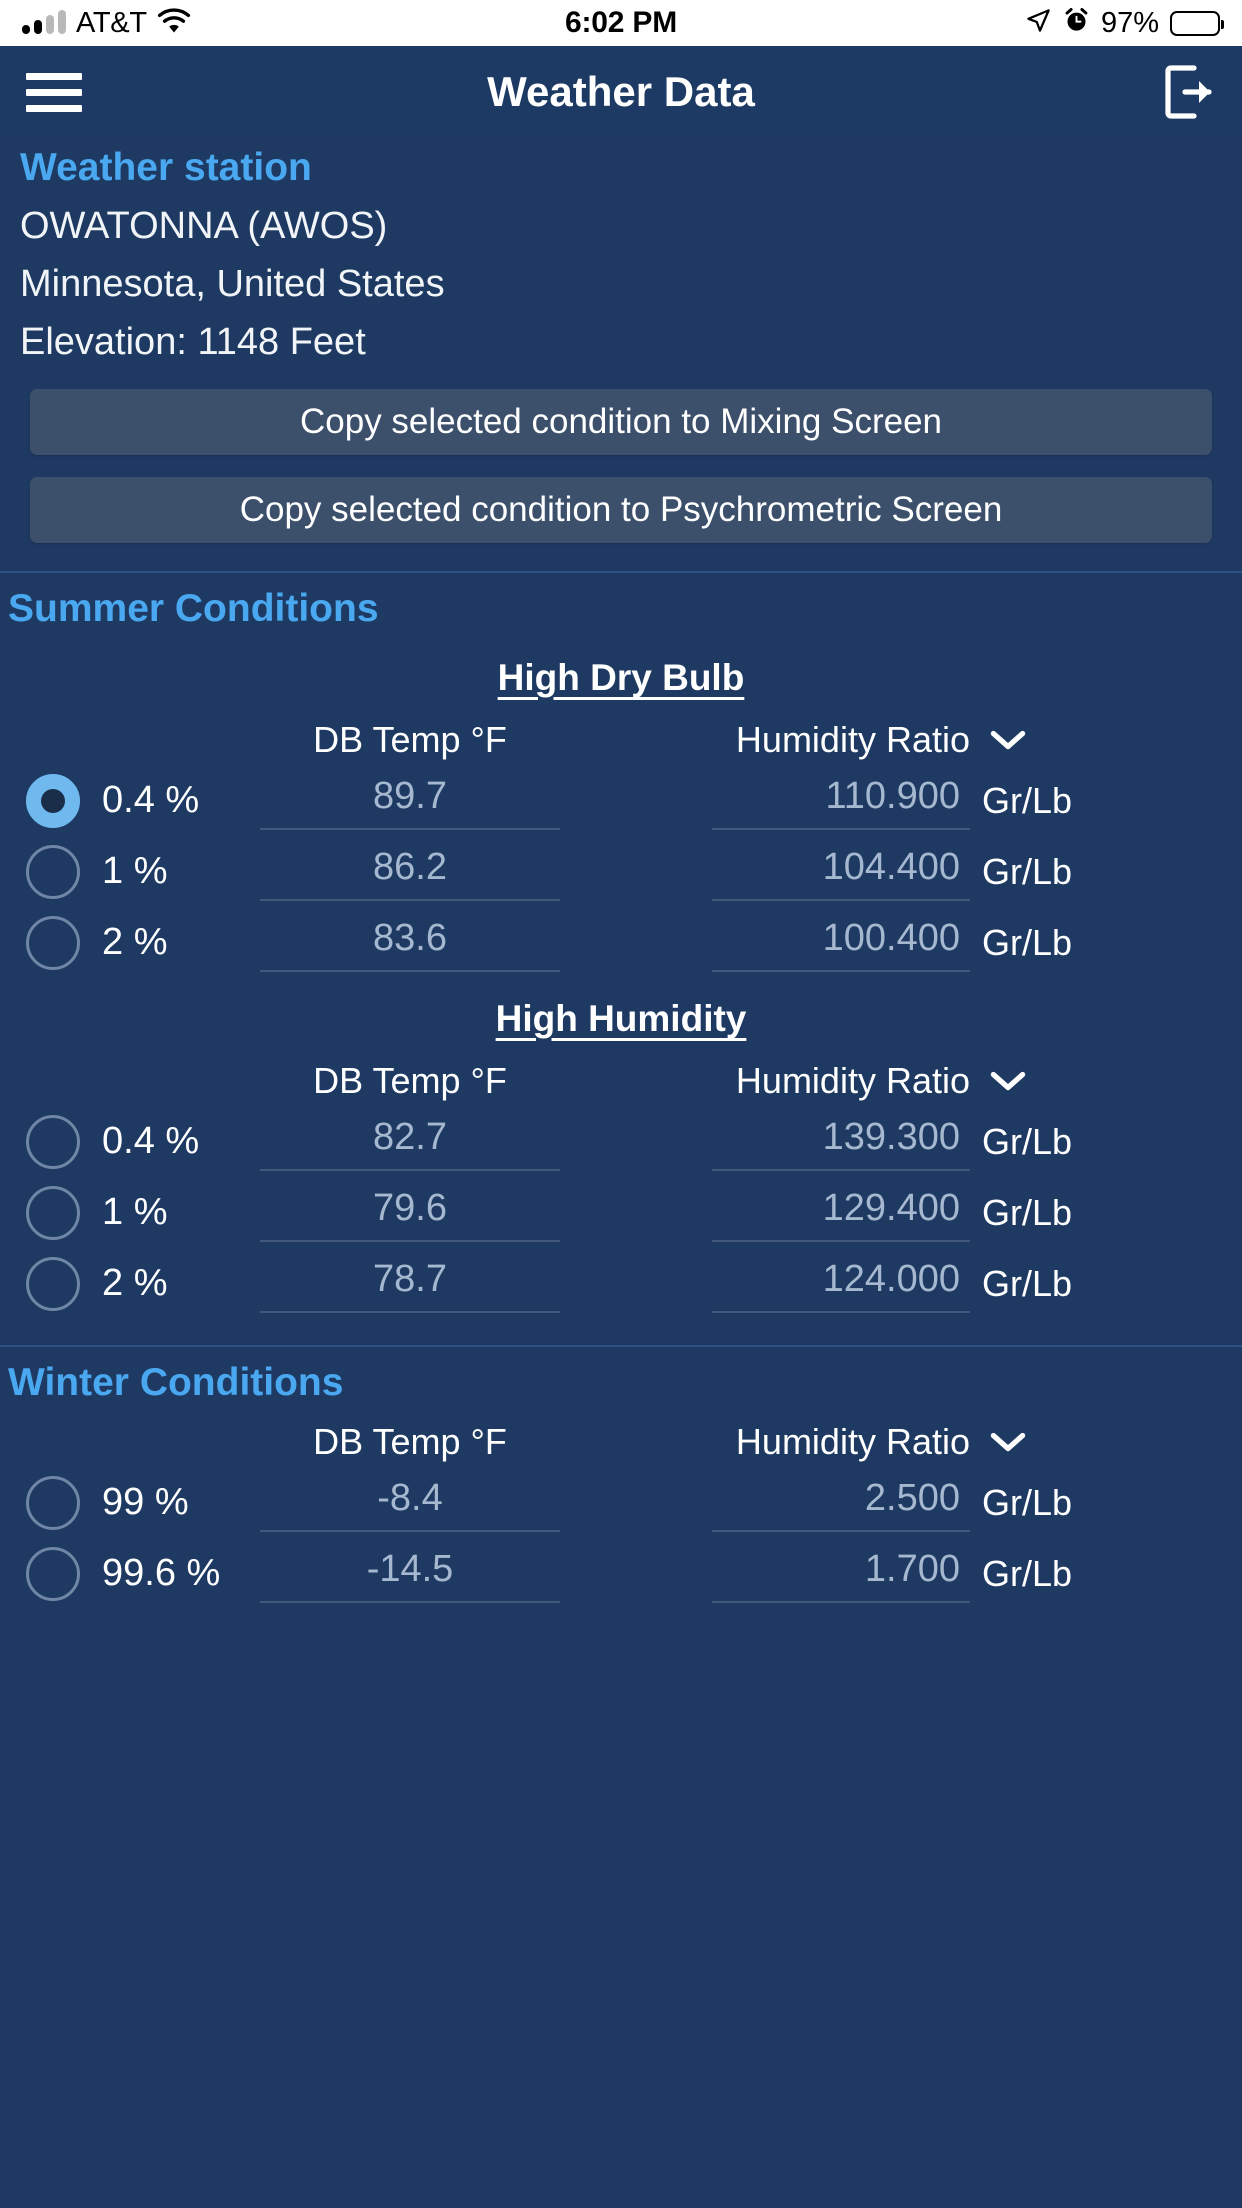  Describe the element at coordinates (841, 1213) in the screenshot. I see `humidity-ratio-field: 129.400` at that location.